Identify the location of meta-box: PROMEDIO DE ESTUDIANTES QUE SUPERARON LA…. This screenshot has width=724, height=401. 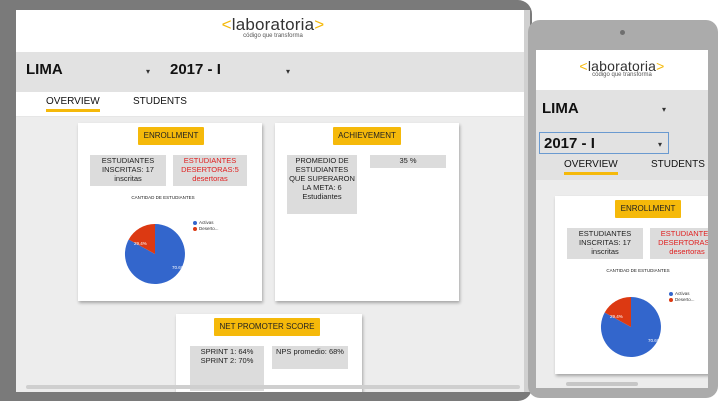
(322, 184).